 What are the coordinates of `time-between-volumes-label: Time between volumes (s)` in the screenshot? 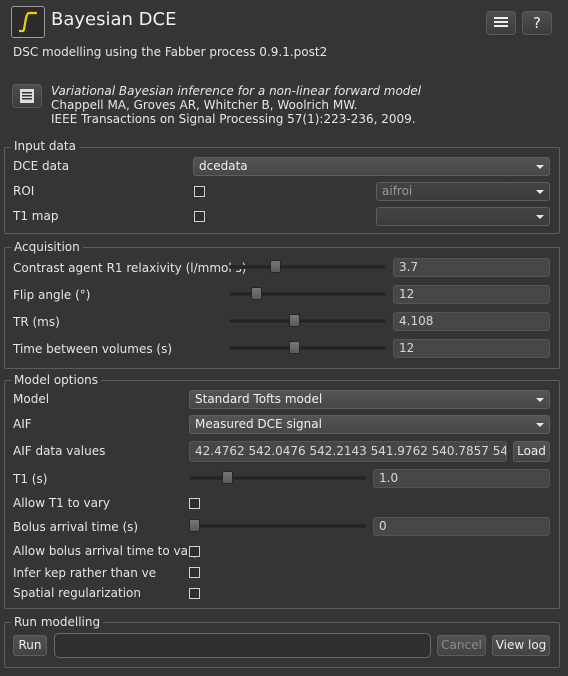 It's located at (93, 349).